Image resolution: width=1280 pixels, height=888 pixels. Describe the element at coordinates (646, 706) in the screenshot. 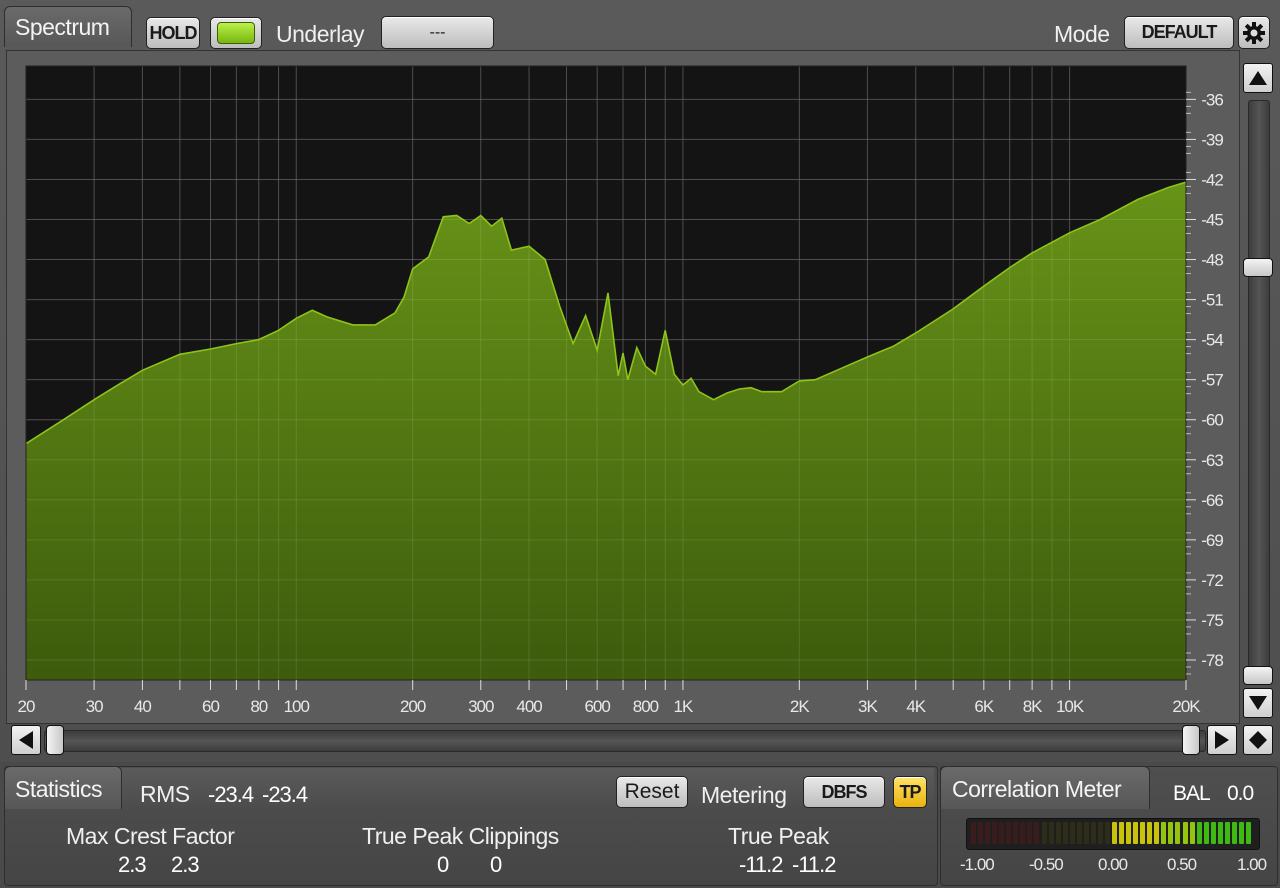

I see `x-tick-label: 800` at that location.